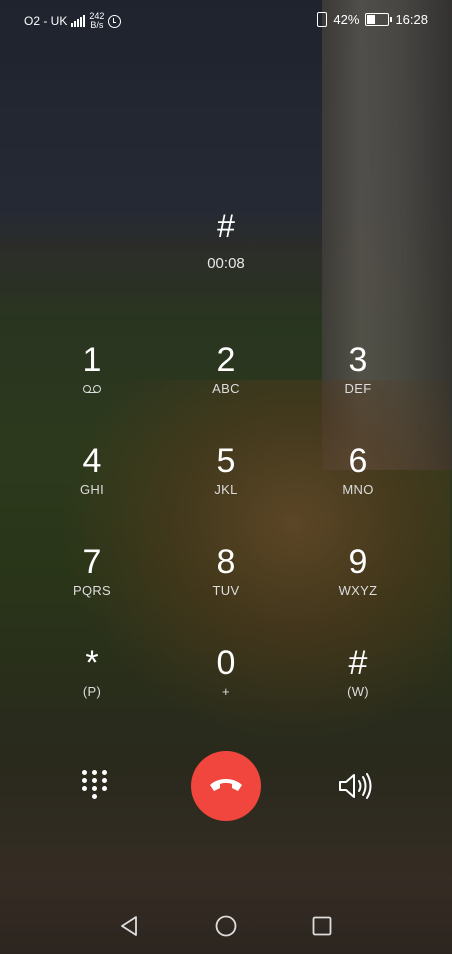 Image resolution: width=452 pixels, height=954 pixels. Describe the element at coordinates (358, 388) in the screenshot. I see `key-letters: DEF` at that location.